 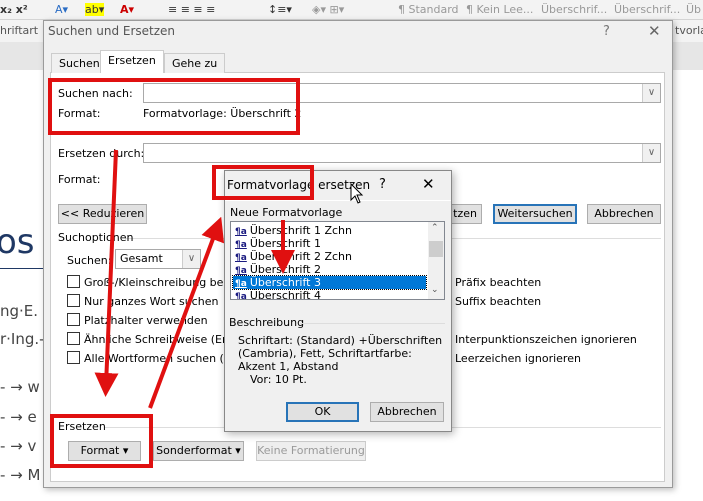 I want to click on mouse-cursor-icon, so click(x=357, y=193).